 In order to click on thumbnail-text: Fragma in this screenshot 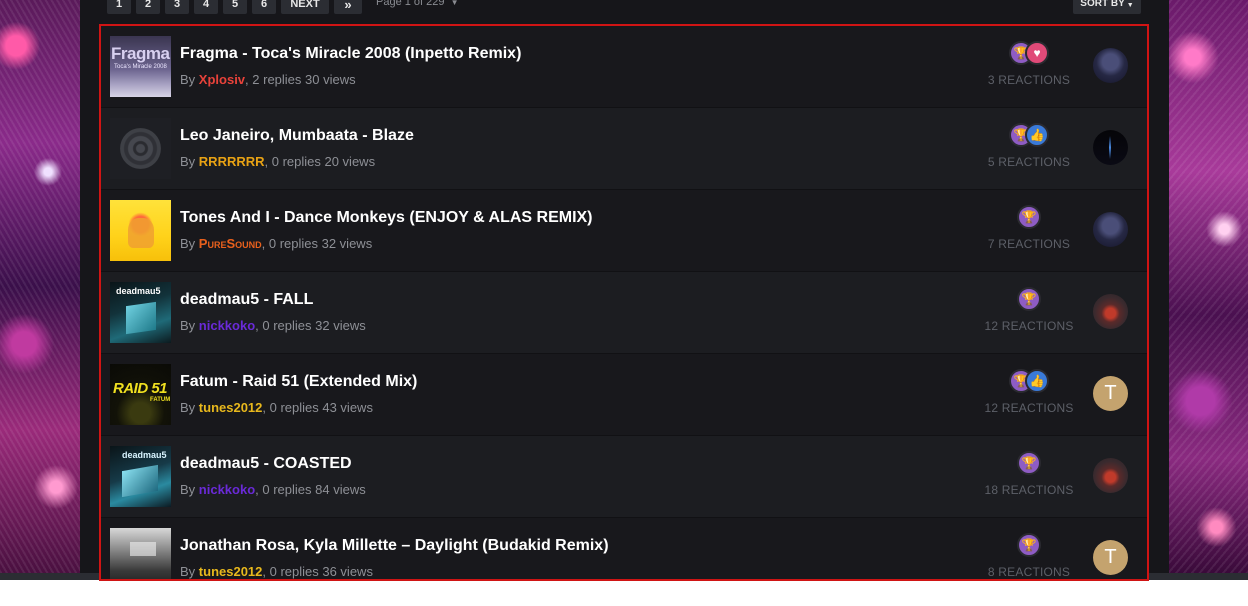, I will do `click(140, 53)`.